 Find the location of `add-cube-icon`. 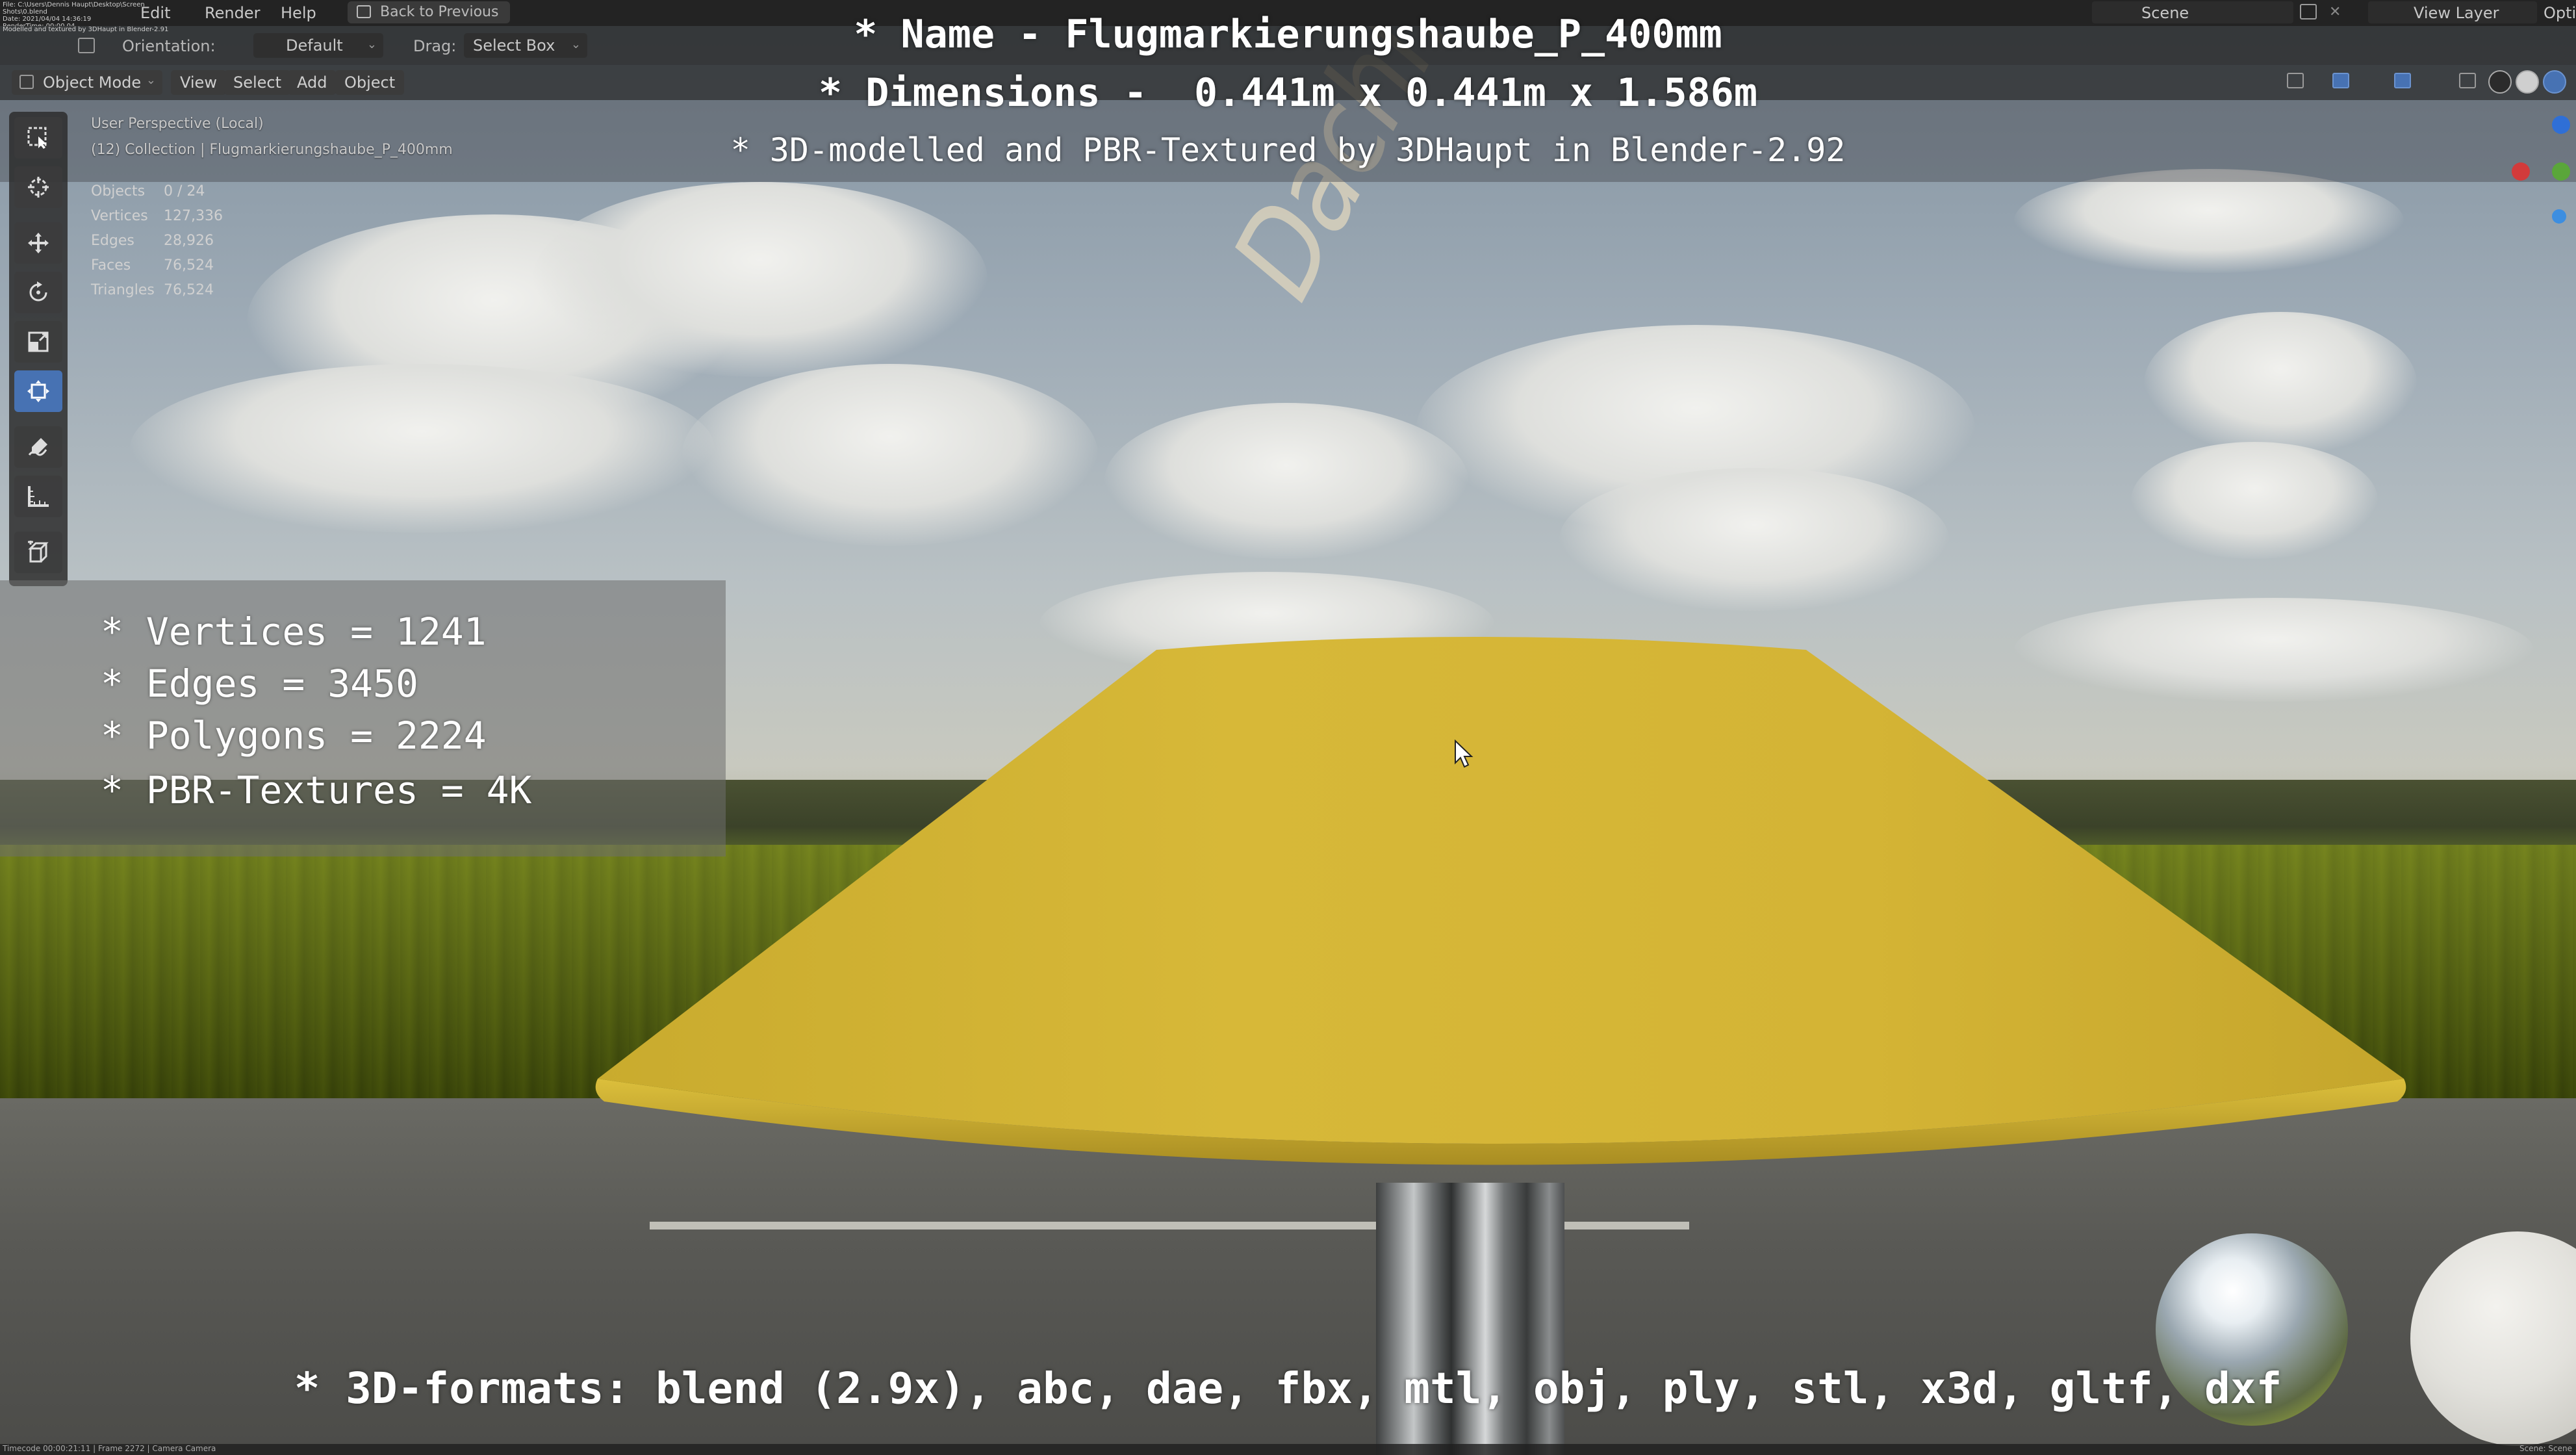

add-cube-icon is located at coordinates (38, 552).